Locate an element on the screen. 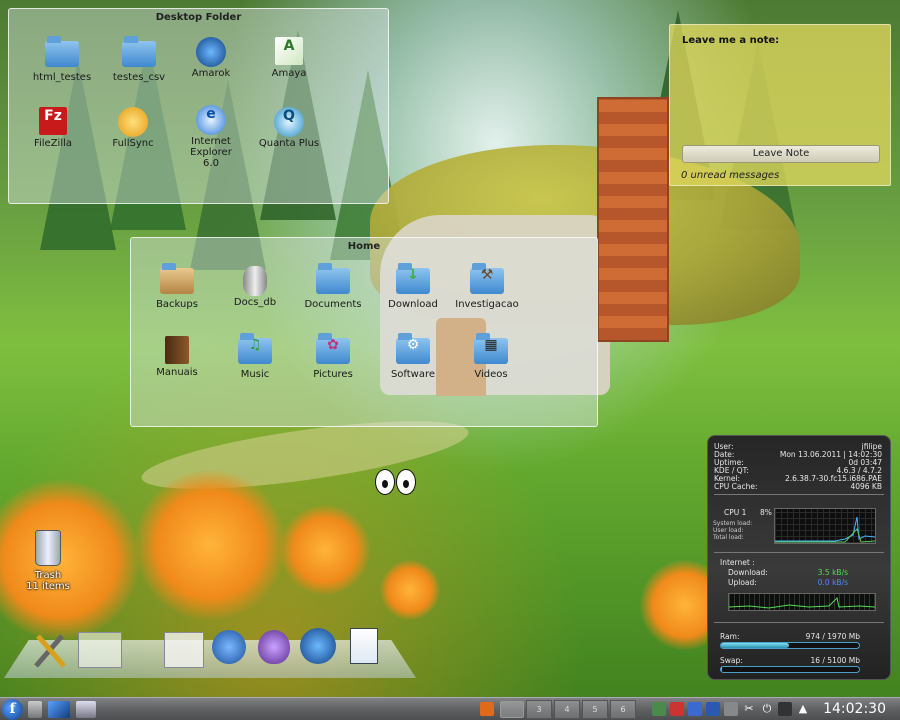  quanta-icon: Q is located at coordinates (289, 122).